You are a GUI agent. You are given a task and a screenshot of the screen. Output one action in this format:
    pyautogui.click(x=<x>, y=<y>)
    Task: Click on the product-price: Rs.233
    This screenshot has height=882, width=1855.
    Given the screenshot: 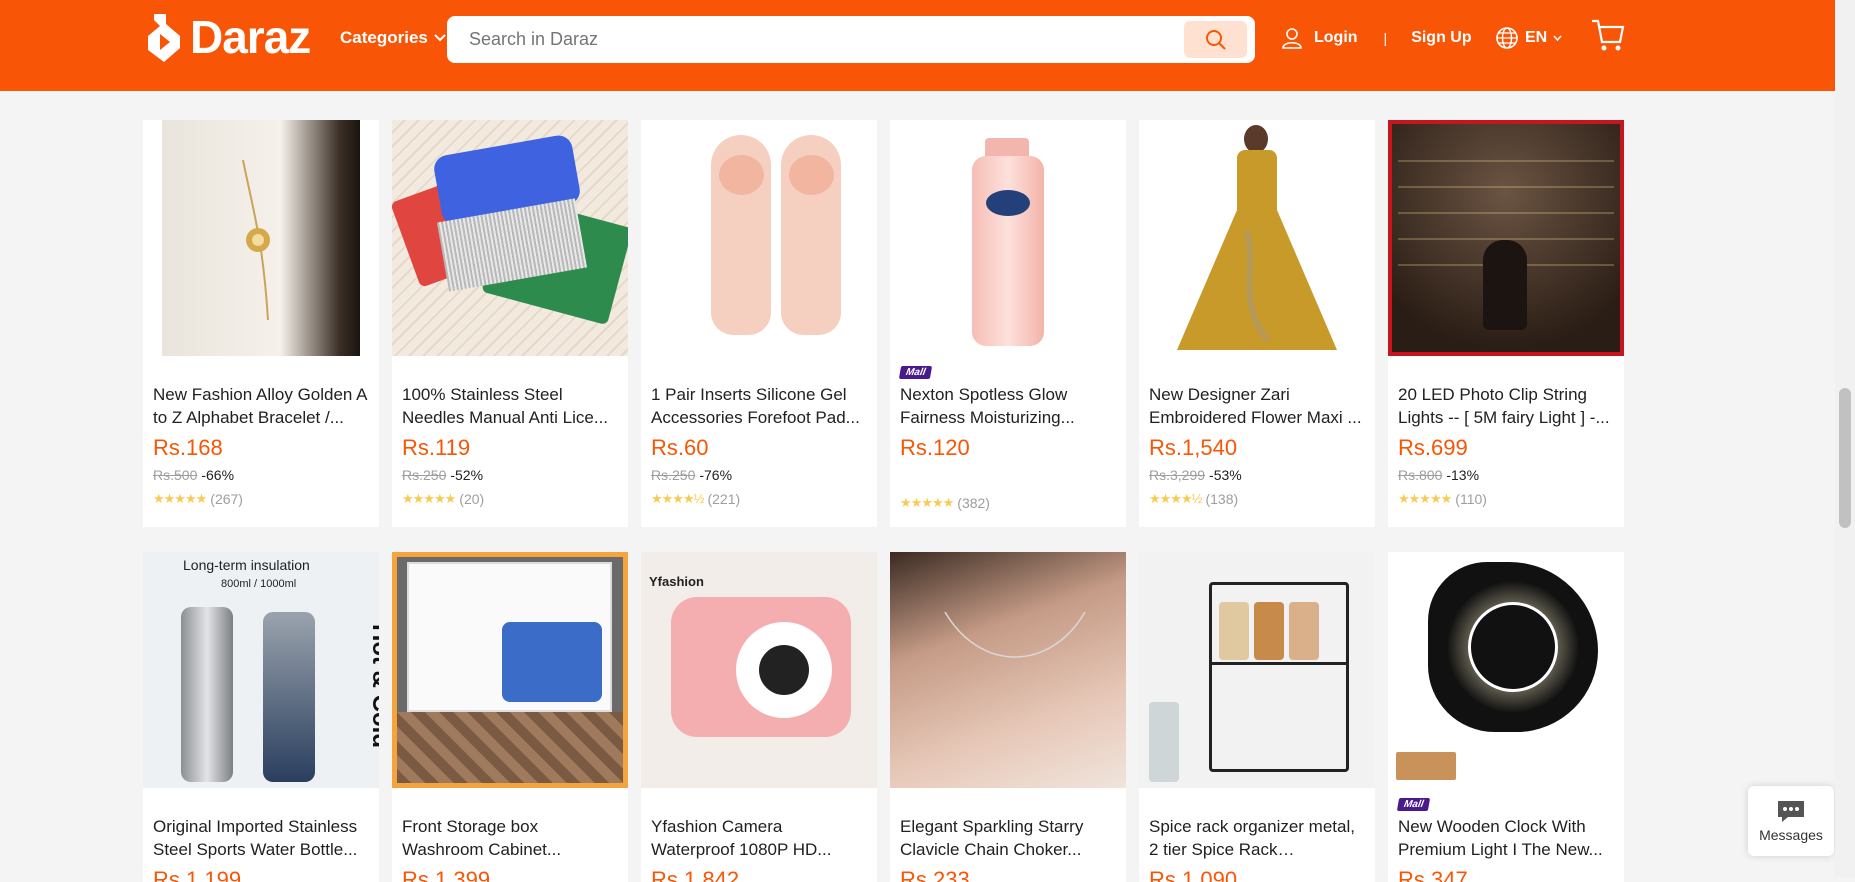 What is the action you would take?
    pyautogui.click(x=935, y=874)
    